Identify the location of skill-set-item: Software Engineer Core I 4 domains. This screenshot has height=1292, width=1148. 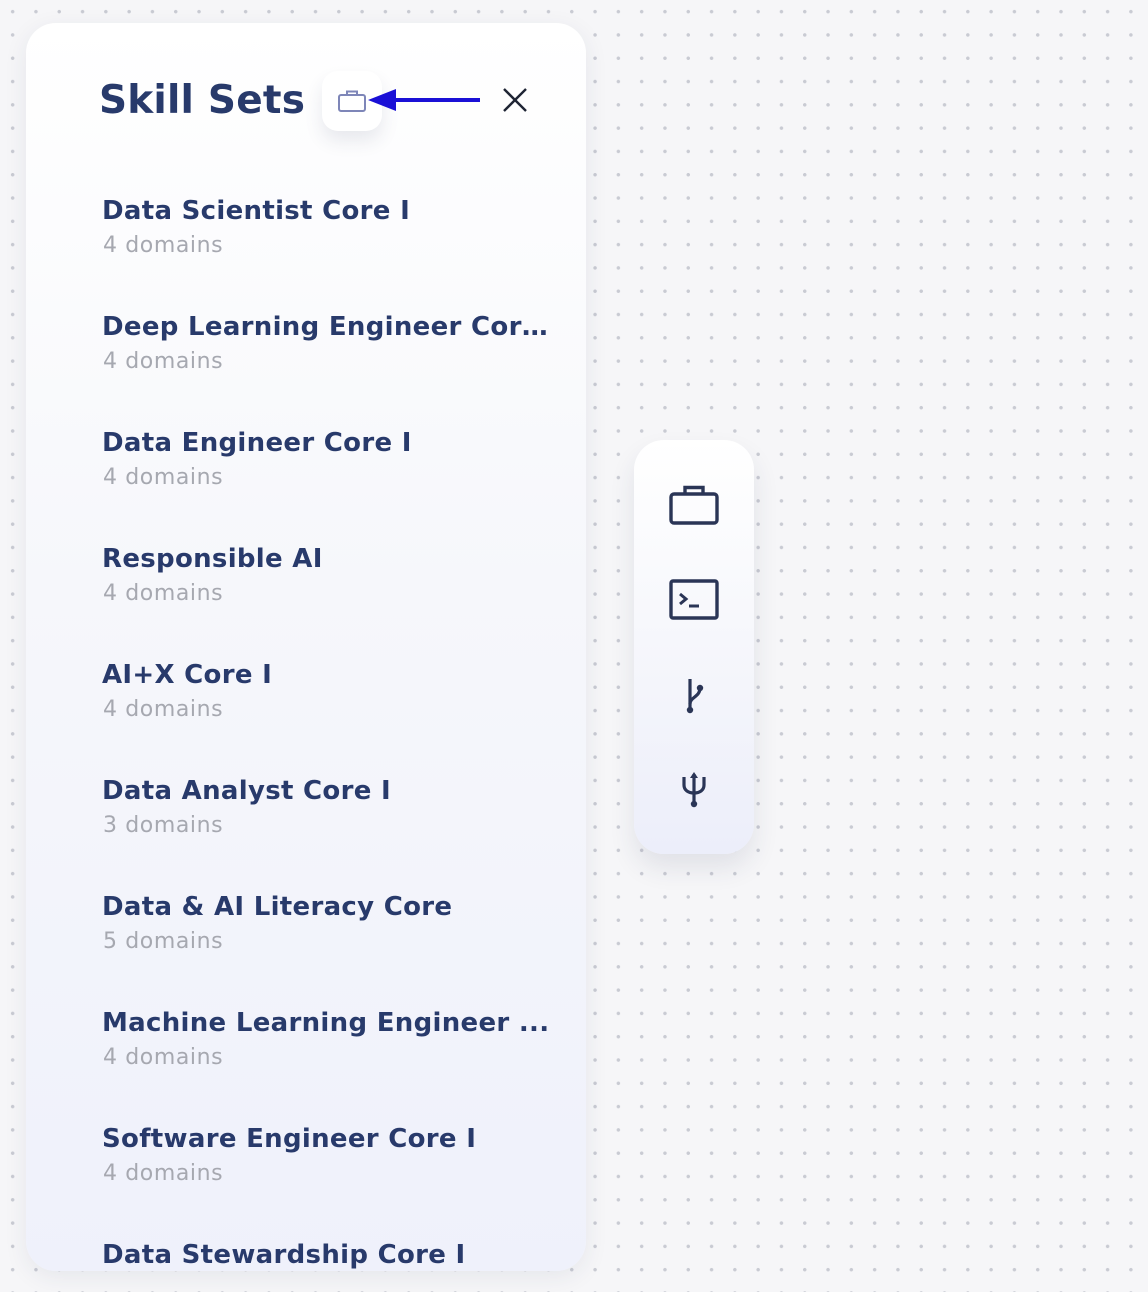
(306, 1177).